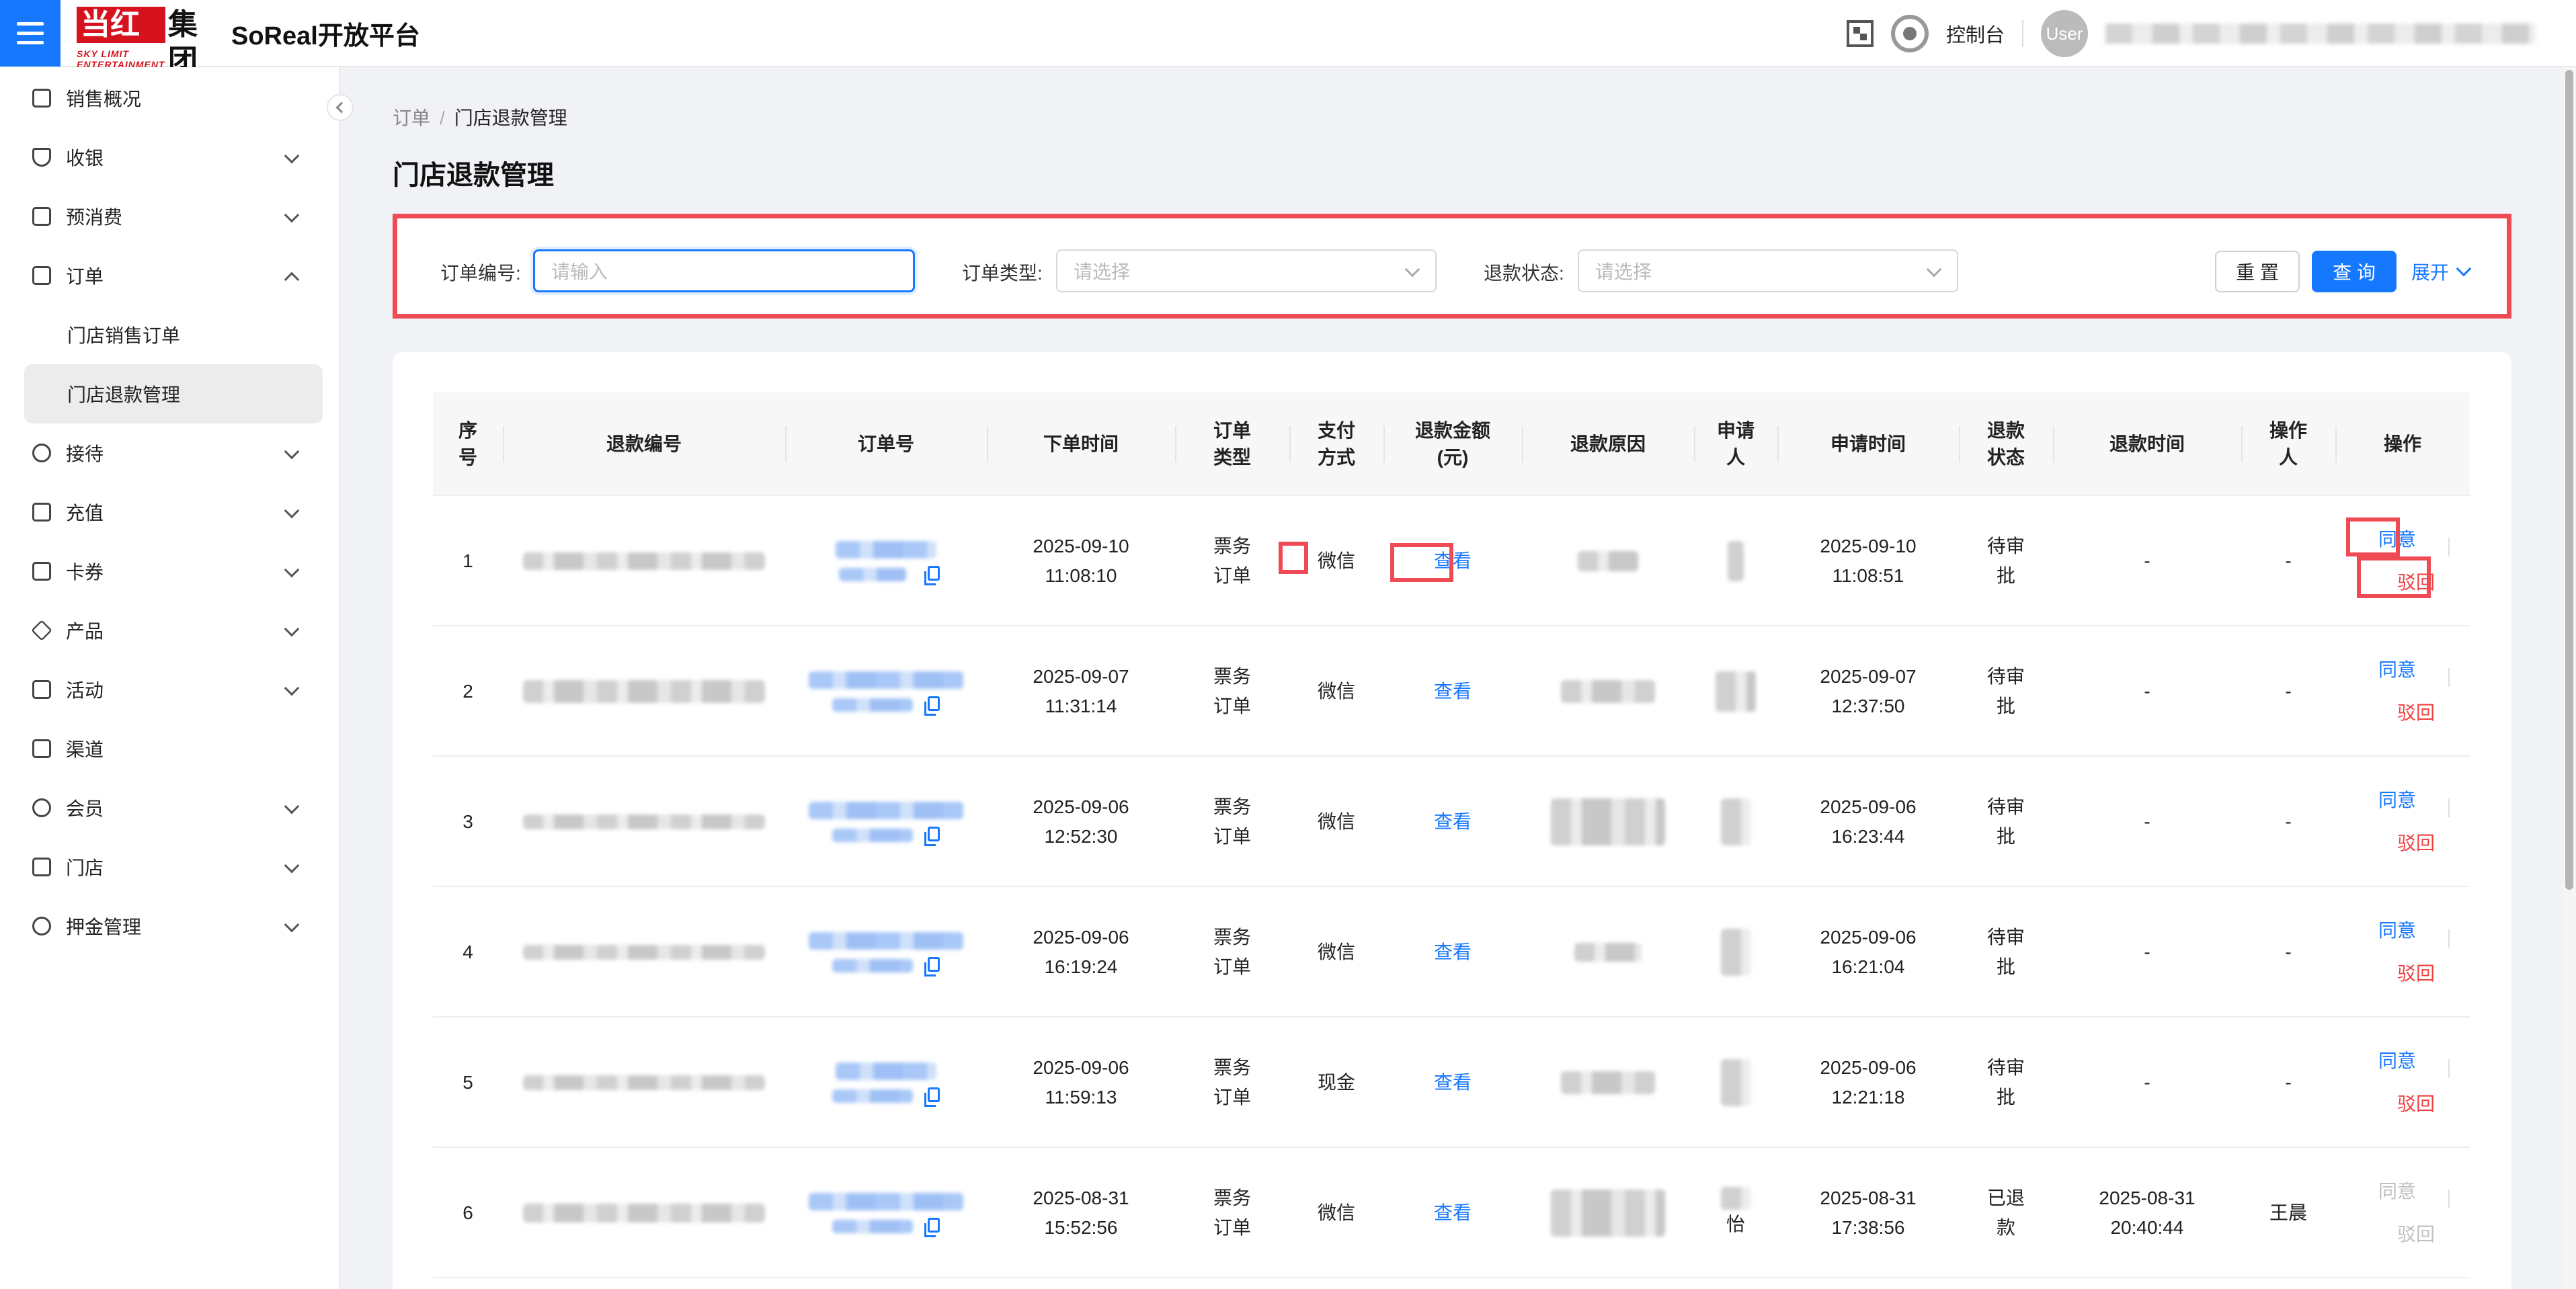  I want to click on cell-apply-time: 2025-08-31 17:38:56, so click(1868, 1213).